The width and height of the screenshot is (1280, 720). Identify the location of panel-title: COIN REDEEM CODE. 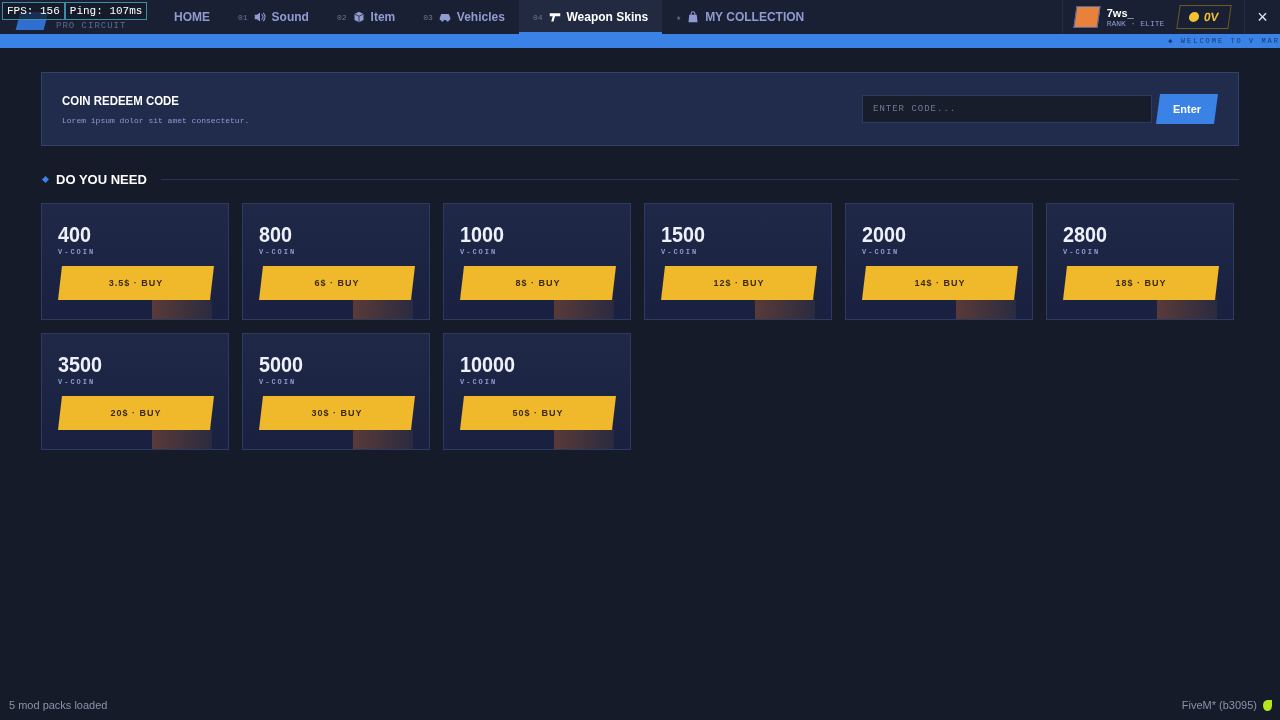
(121, 100).